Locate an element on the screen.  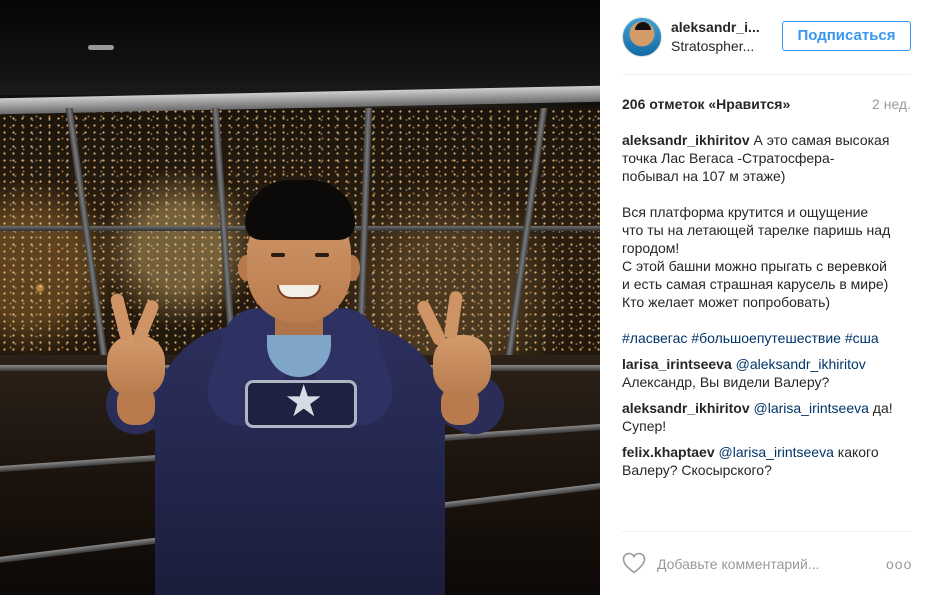
likes-count: 206 отметок «Нравится» is located at coordinates (706, 104).